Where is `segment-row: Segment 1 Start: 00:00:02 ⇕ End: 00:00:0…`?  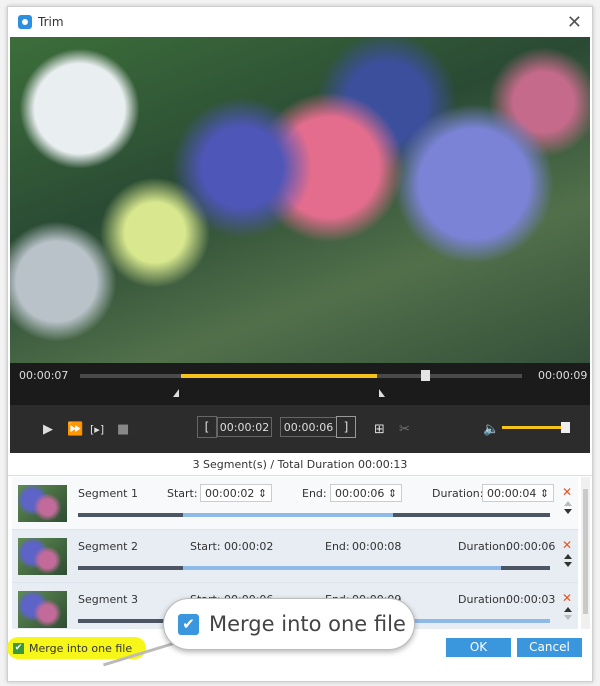
segment-row: Segment 1 Start: 00:00:02 ⇕ End: 00:00:0… is located at coordinates (295, 503).